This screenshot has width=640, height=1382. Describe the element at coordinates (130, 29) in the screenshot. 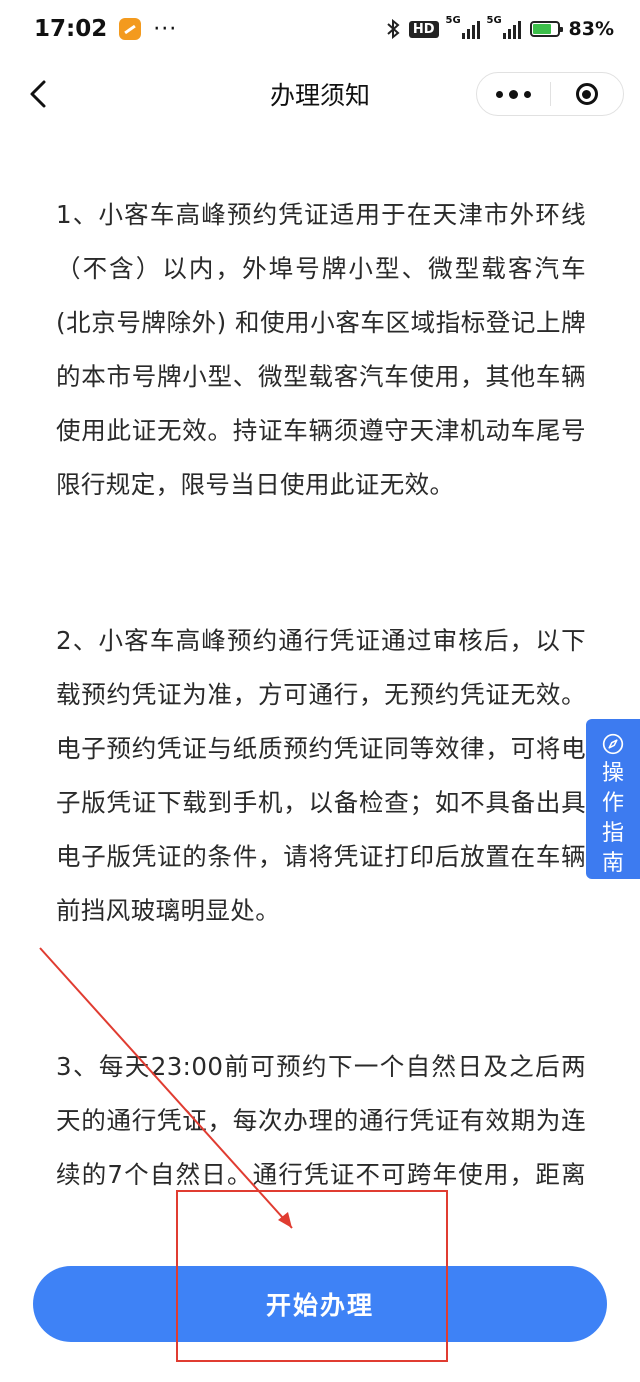

I see `notification-app-icon` at that location.